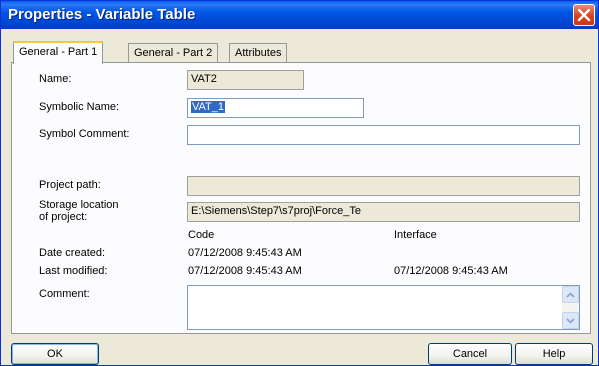  I want to click on storage-location-label-line1: Storage location, so click(79, 205).